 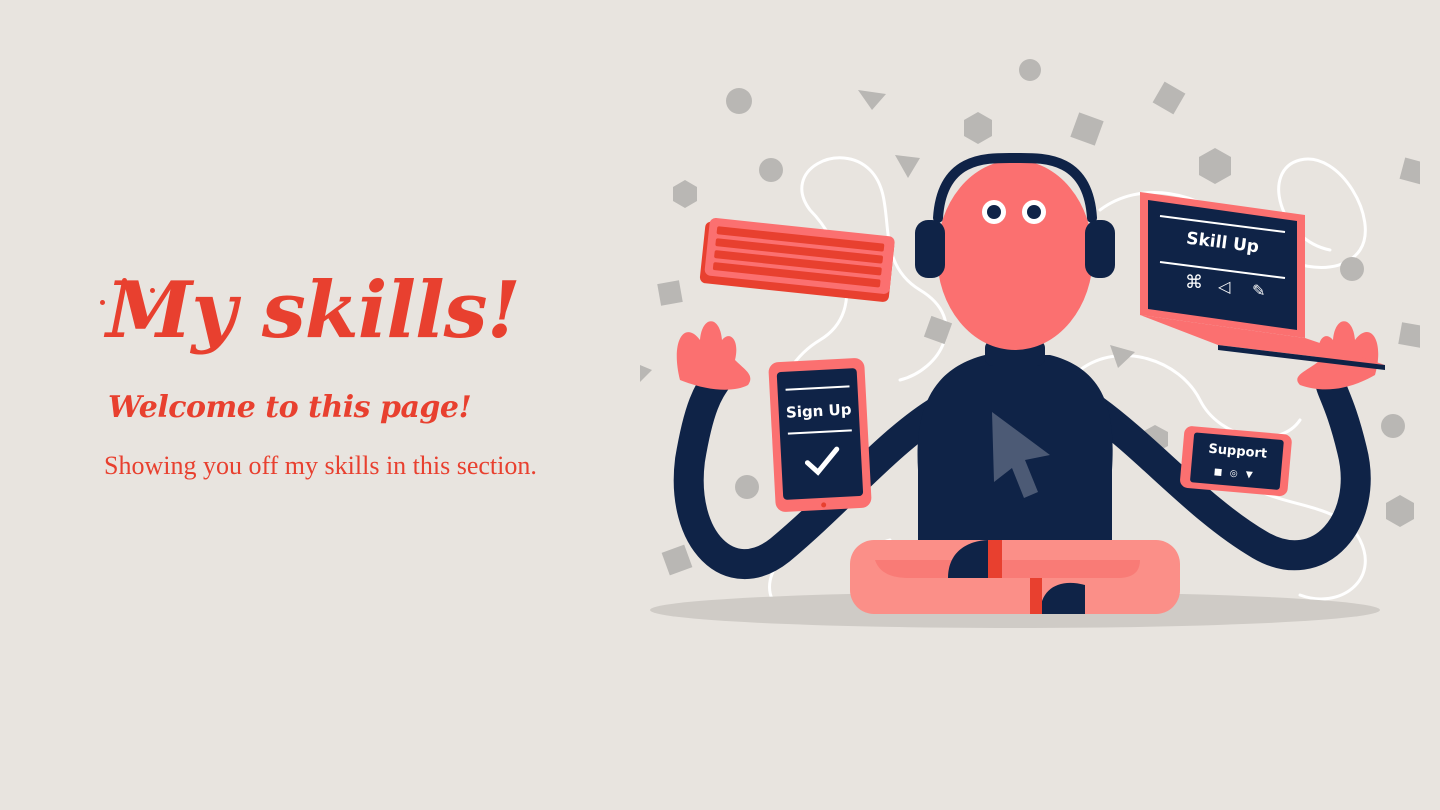 I want to click on check-triangle-icon, so click(x=872, y=100).